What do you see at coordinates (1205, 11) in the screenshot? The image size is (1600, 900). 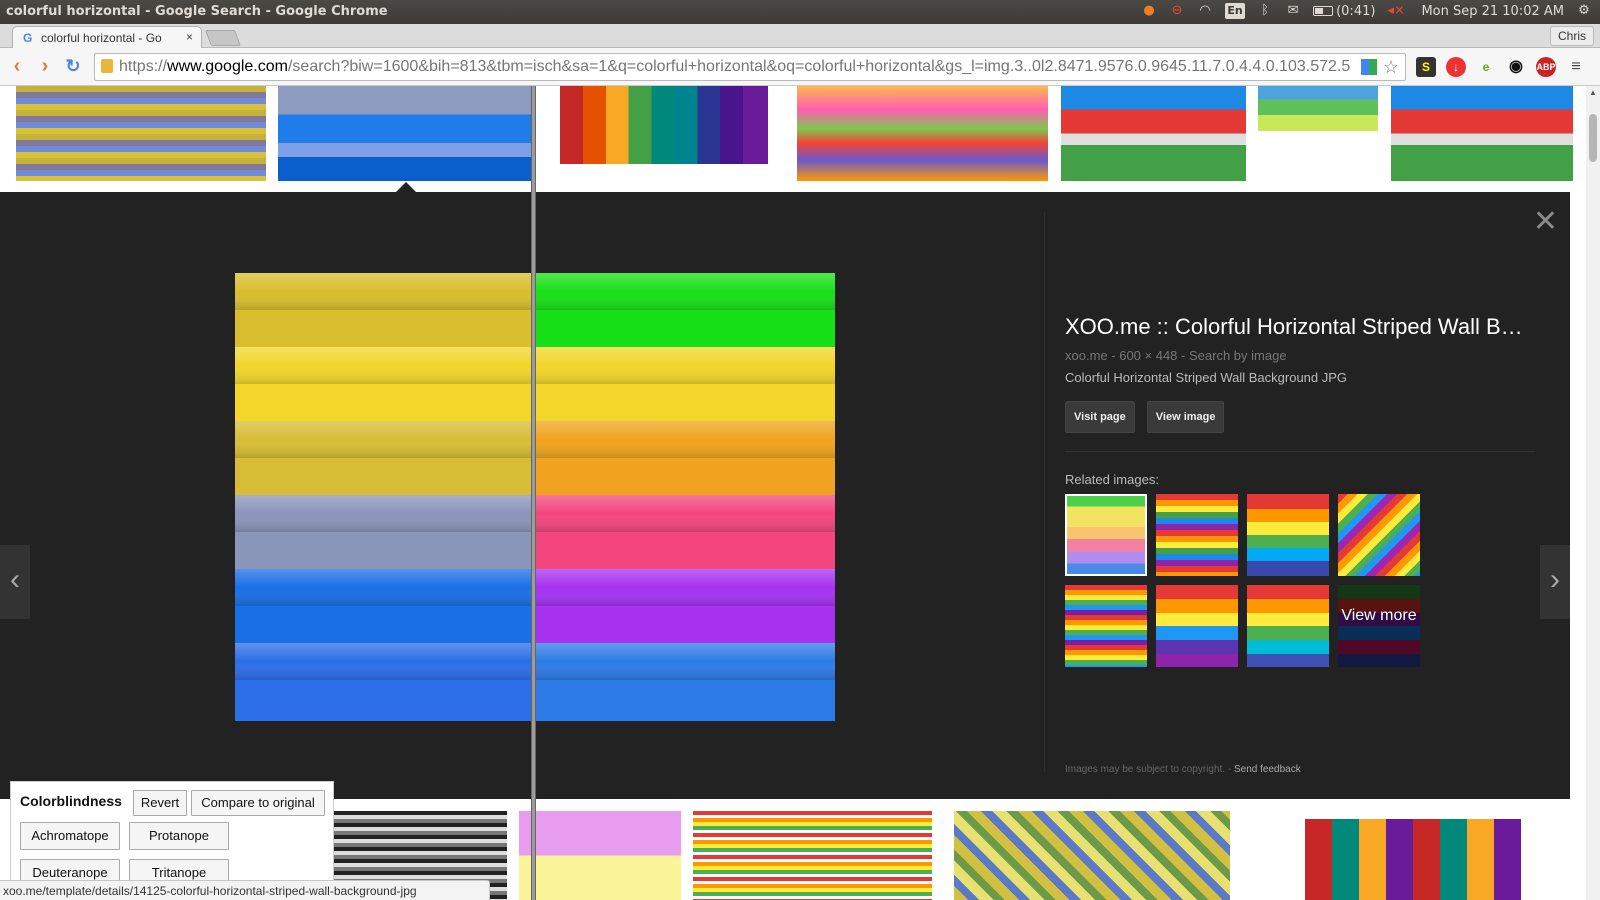 I see `wifi-icon: ◠` at bounding box center [1205, 11].